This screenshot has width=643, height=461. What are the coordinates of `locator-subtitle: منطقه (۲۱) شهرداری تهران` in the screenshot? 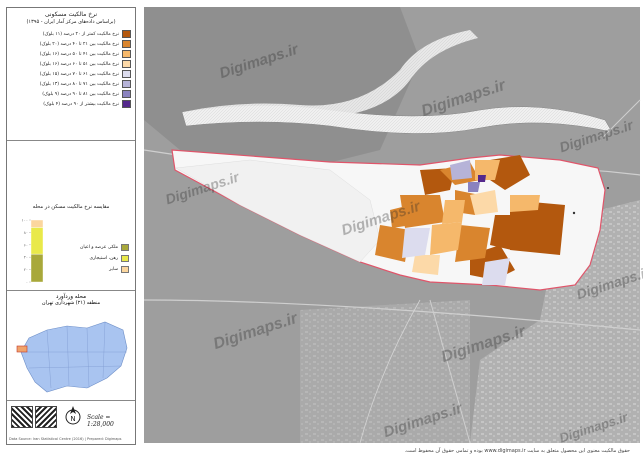 It's located at (71, 303).